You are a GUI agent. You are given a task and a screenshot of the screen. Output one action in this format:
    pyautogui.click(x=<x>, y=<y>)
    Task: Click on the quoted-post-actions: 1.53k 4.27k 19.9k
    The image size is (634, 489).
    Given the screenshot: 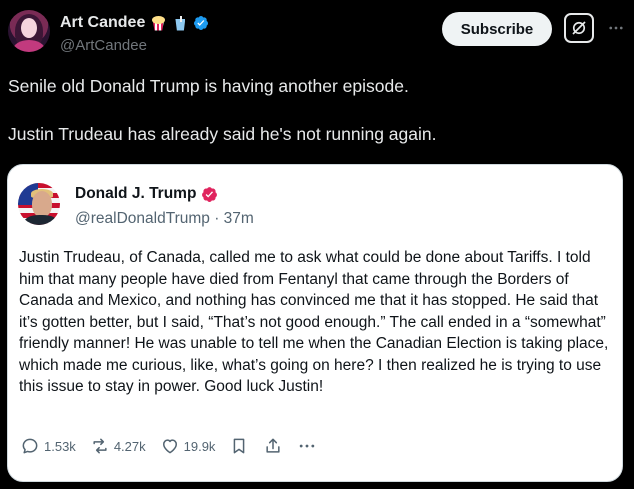 What is the action you would take?
    pyautogui.click(x=175, y=446)
    